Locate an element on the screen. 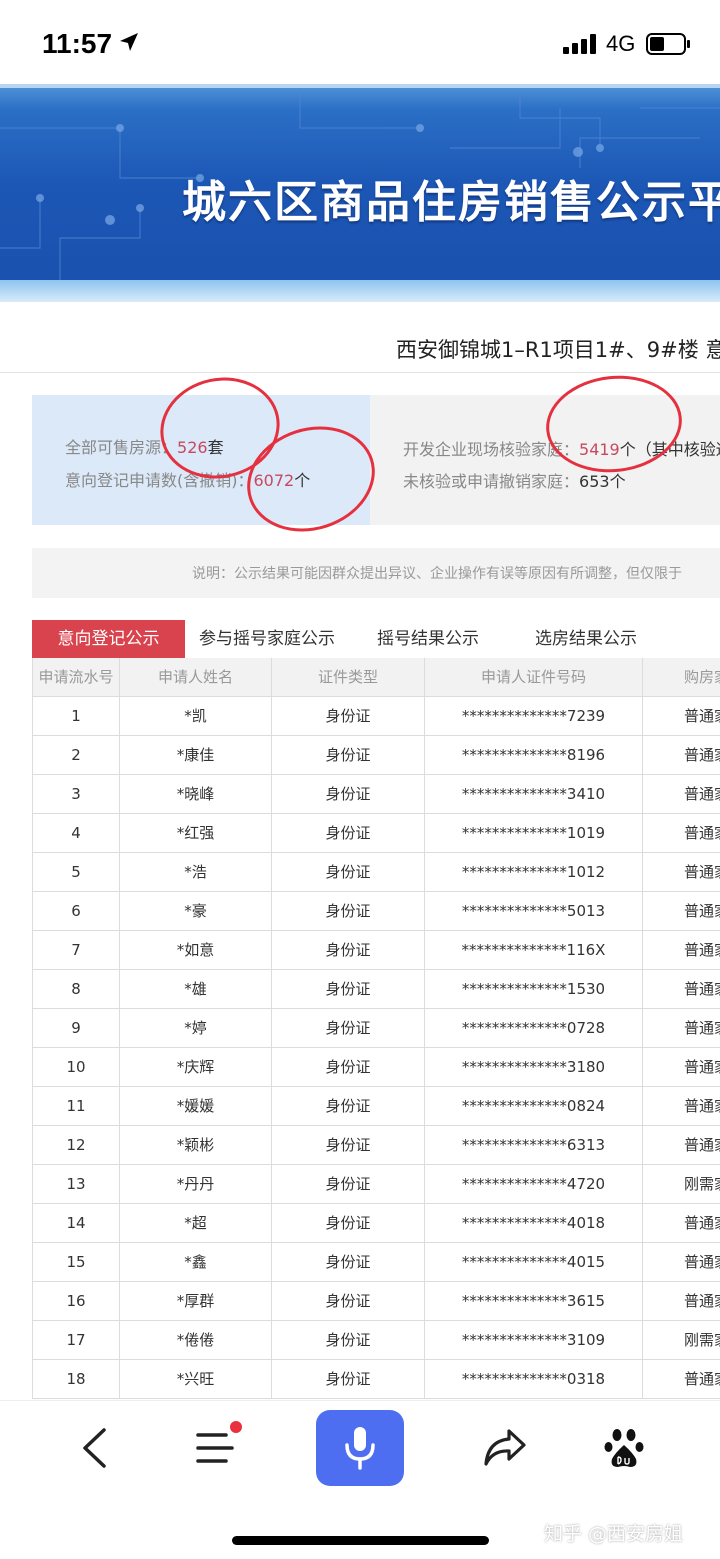  tab-intent-registration: 意向登记公示 is located at coordinates (108, 639).